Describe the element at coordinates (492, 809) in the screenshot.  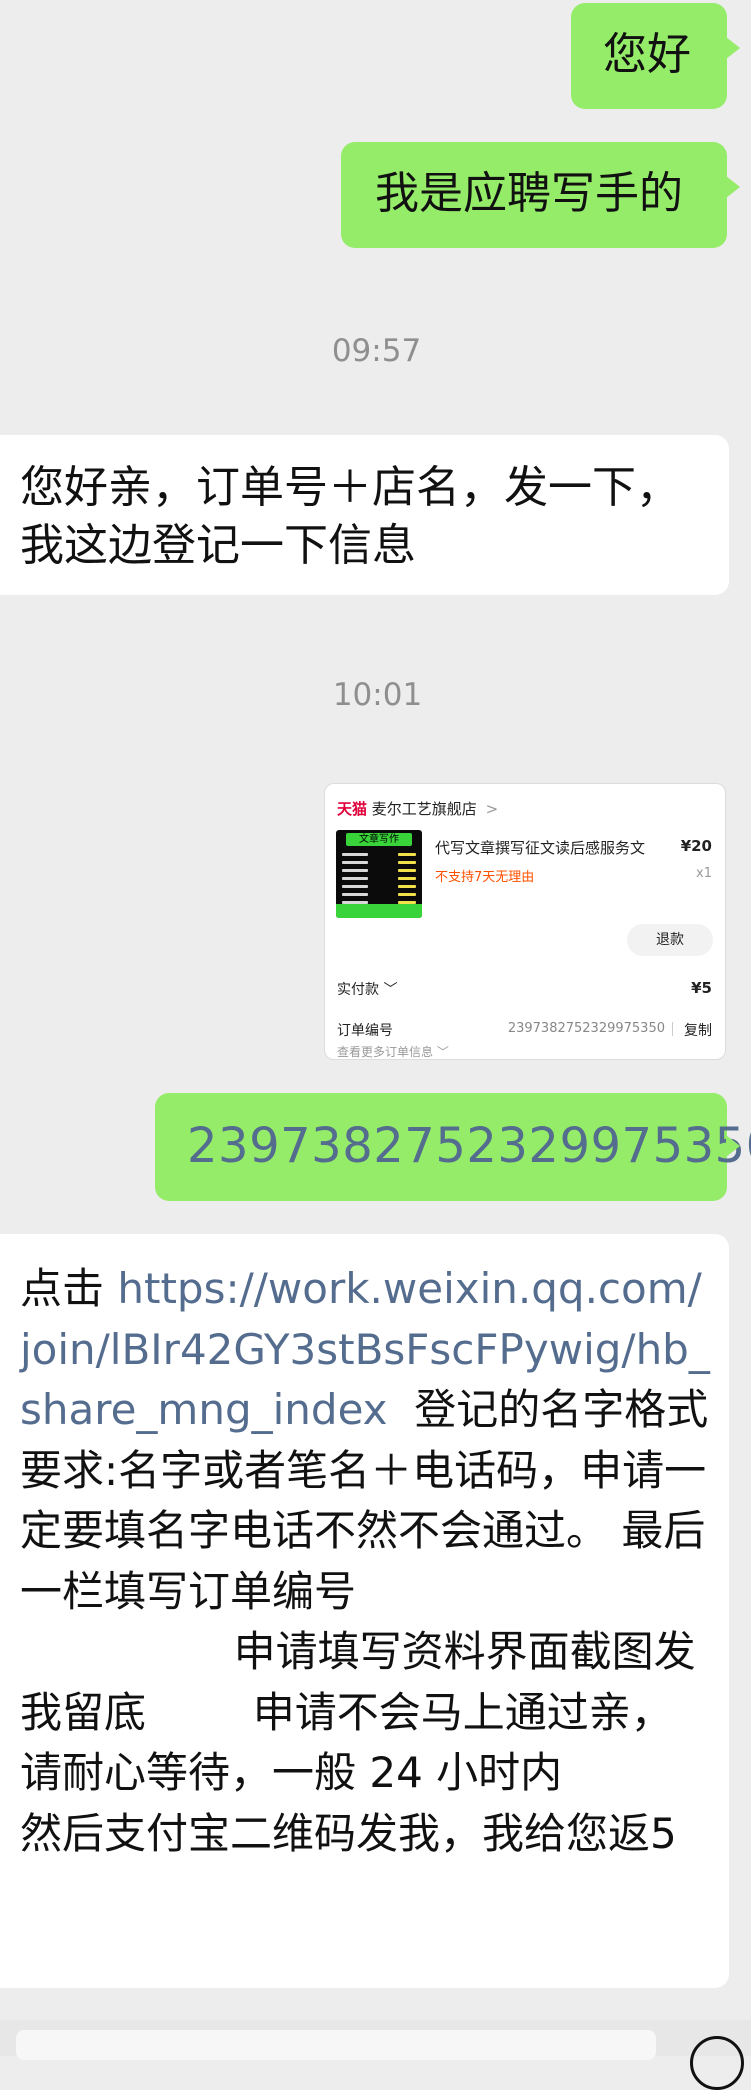
I see `chevron-right-icon: >` at that location.